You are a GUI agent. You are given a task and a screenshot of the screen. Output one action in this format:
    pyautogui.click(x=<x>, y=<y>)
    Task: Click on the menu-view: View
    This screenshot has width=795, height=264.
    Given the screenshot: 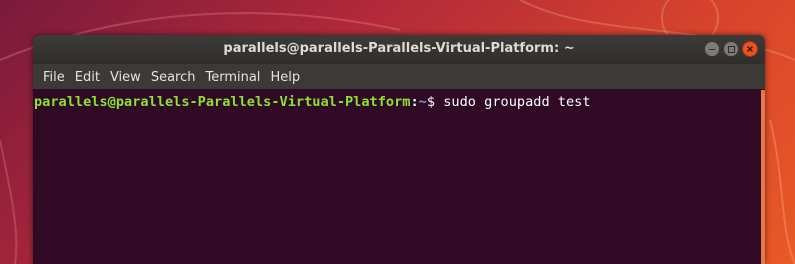 What is the action you would take?
    pyautogui.click(x=125, y=76)
    